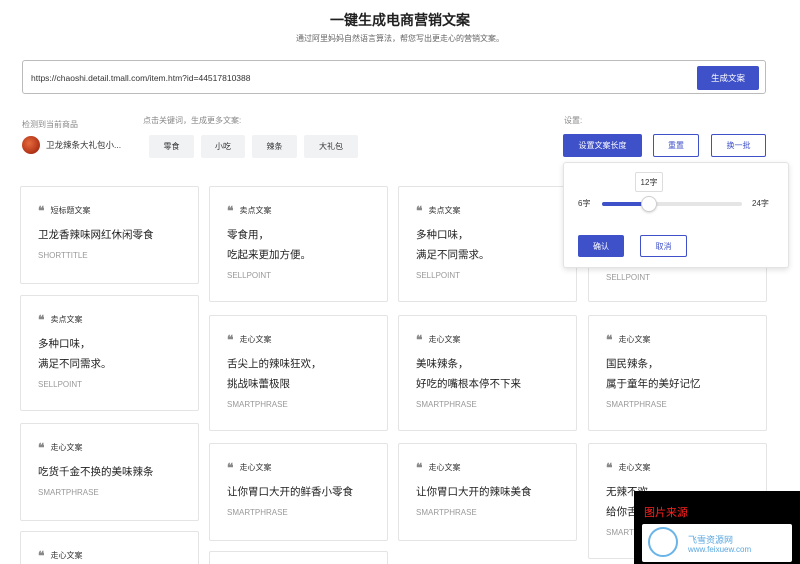  What do you see at coordinates (738, 145) in the screenshot?
I see `refresh-batch-button: 换一批` at bounding box center [738, 145].